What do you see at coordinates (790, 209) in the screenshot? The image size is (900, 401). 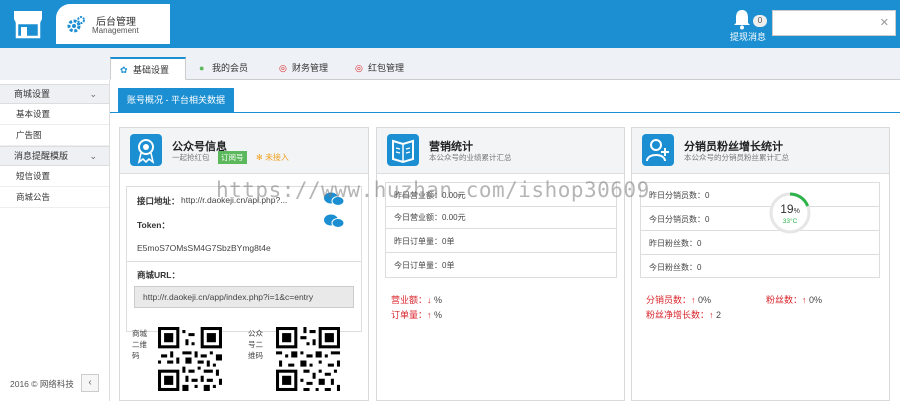 I see `gauge-percent: 19%` at bounding box center [790, 209].